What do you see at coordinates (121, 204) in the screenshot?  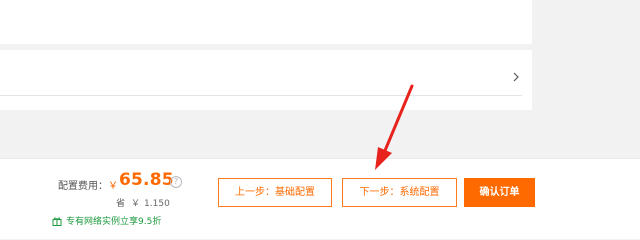 I see `save-label: 省` at bounding box center [121, 204].